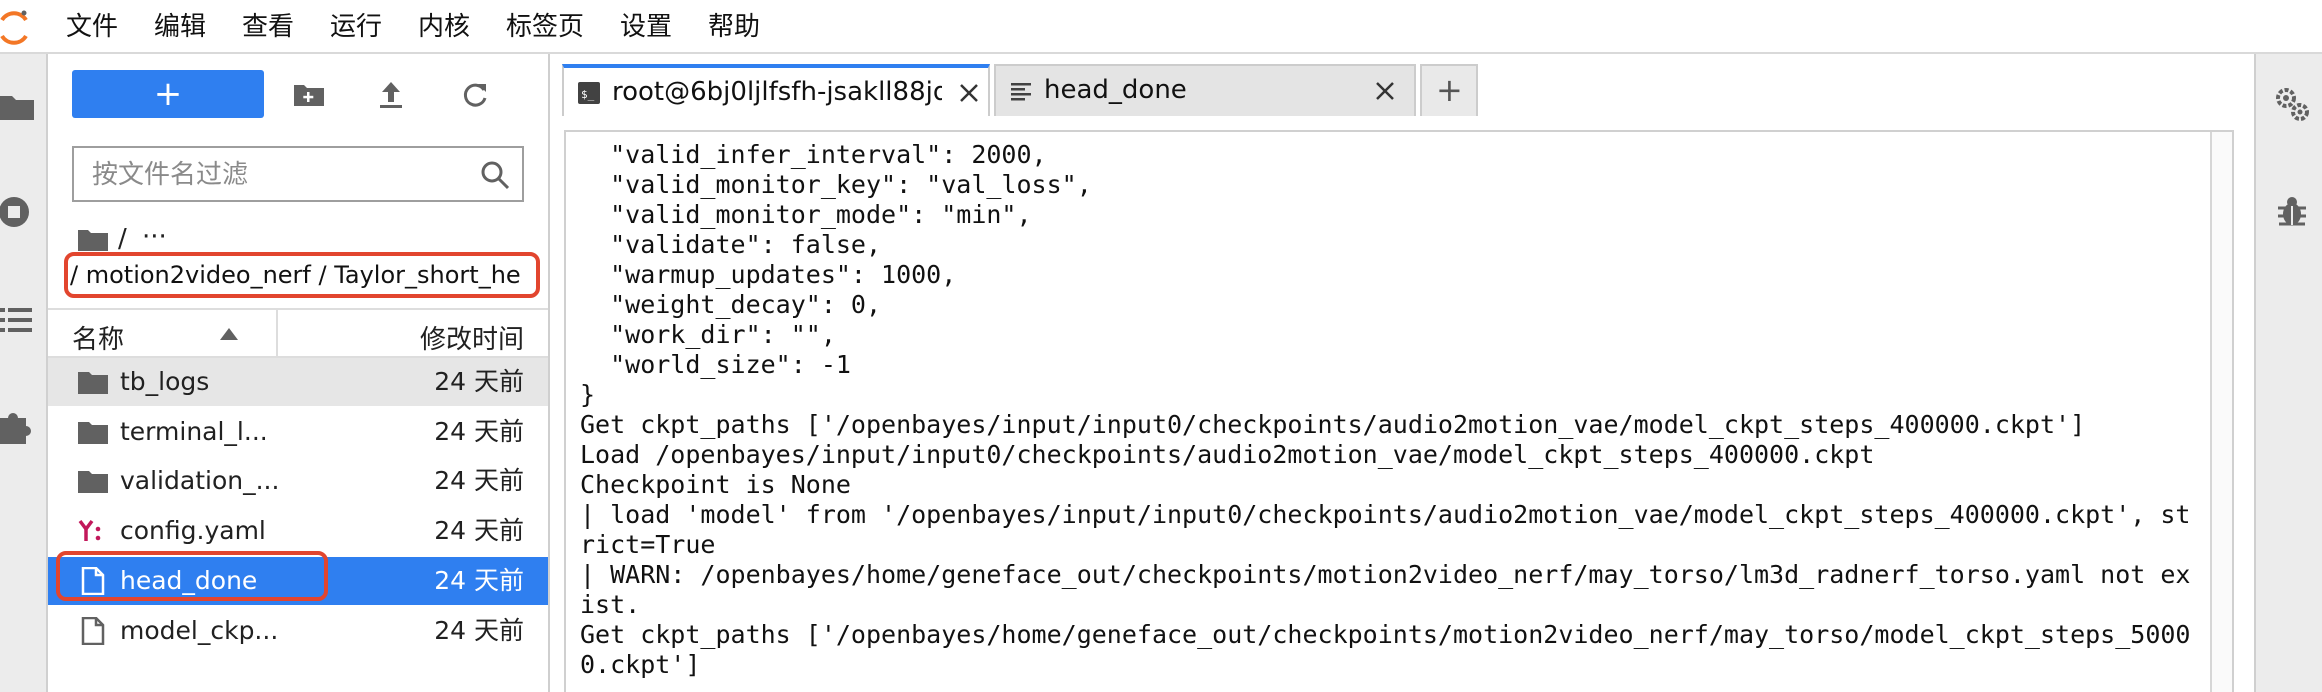 Image resolution: width=2322 pixels, height=692 pixels. What do you see at coordinates (193, 530) in the screenshot?
I see `file-name: config.yaml` at bounding box center [193, 530].